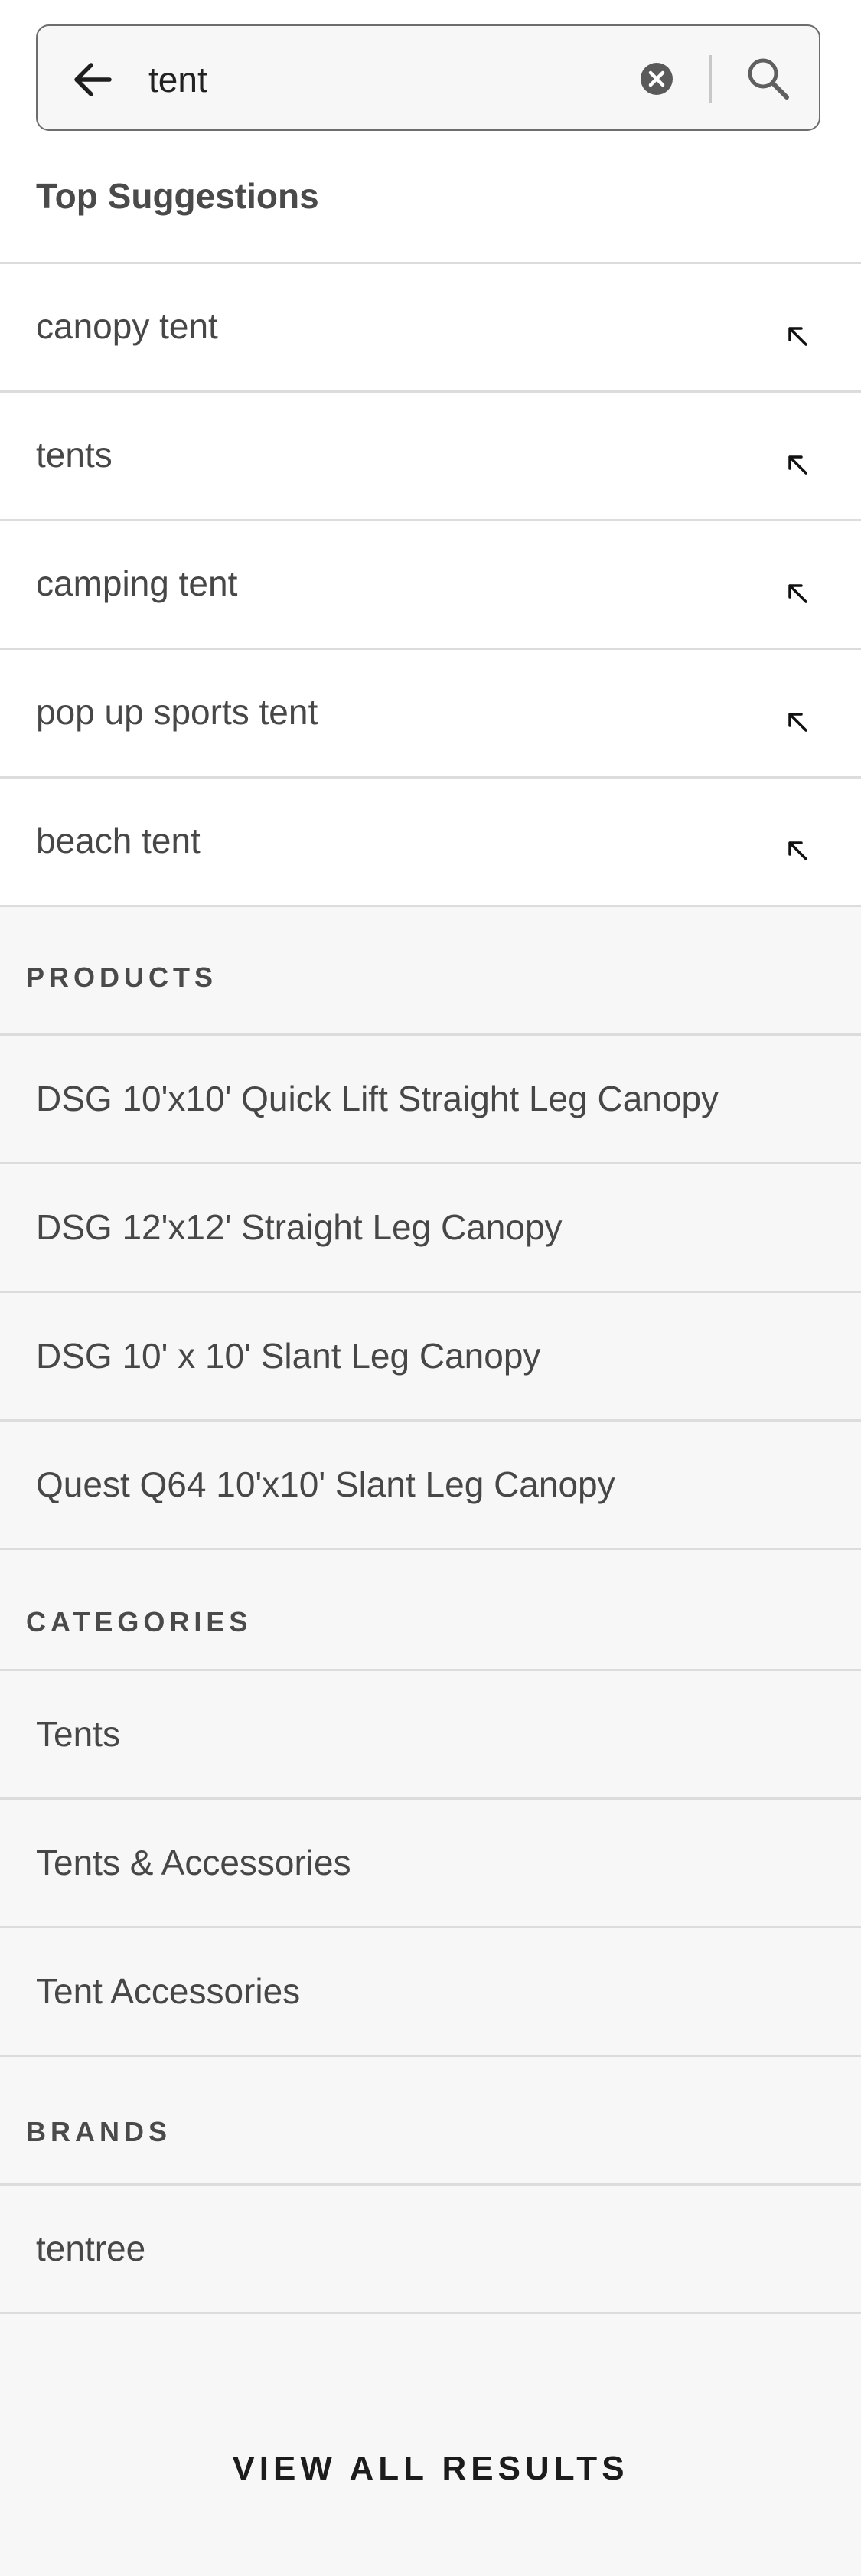  I want to click on search-divider, so click(710, 79).